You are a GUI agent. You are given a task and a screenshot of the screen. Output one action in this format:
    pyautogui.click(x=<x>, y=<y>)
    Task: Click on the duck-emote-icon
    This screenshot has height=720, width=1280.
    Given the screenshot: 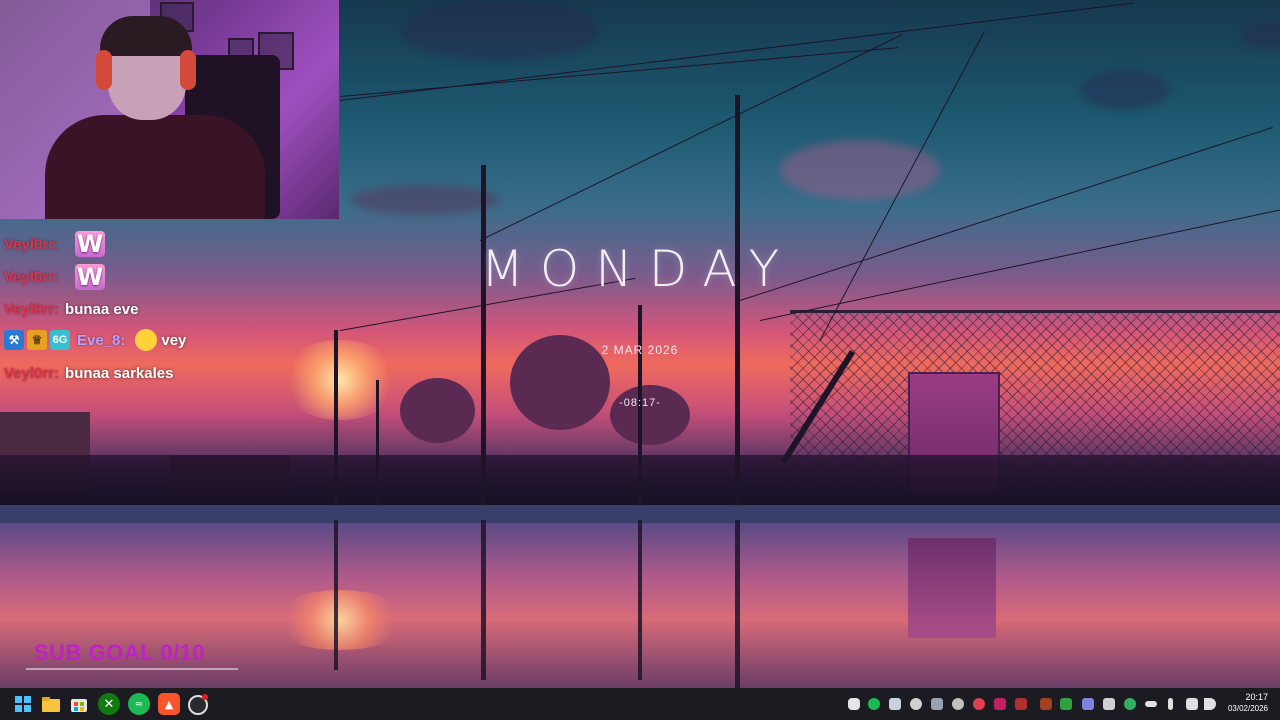 What is the action you would take?
    pyautogui.click(x=146, y=340)
    